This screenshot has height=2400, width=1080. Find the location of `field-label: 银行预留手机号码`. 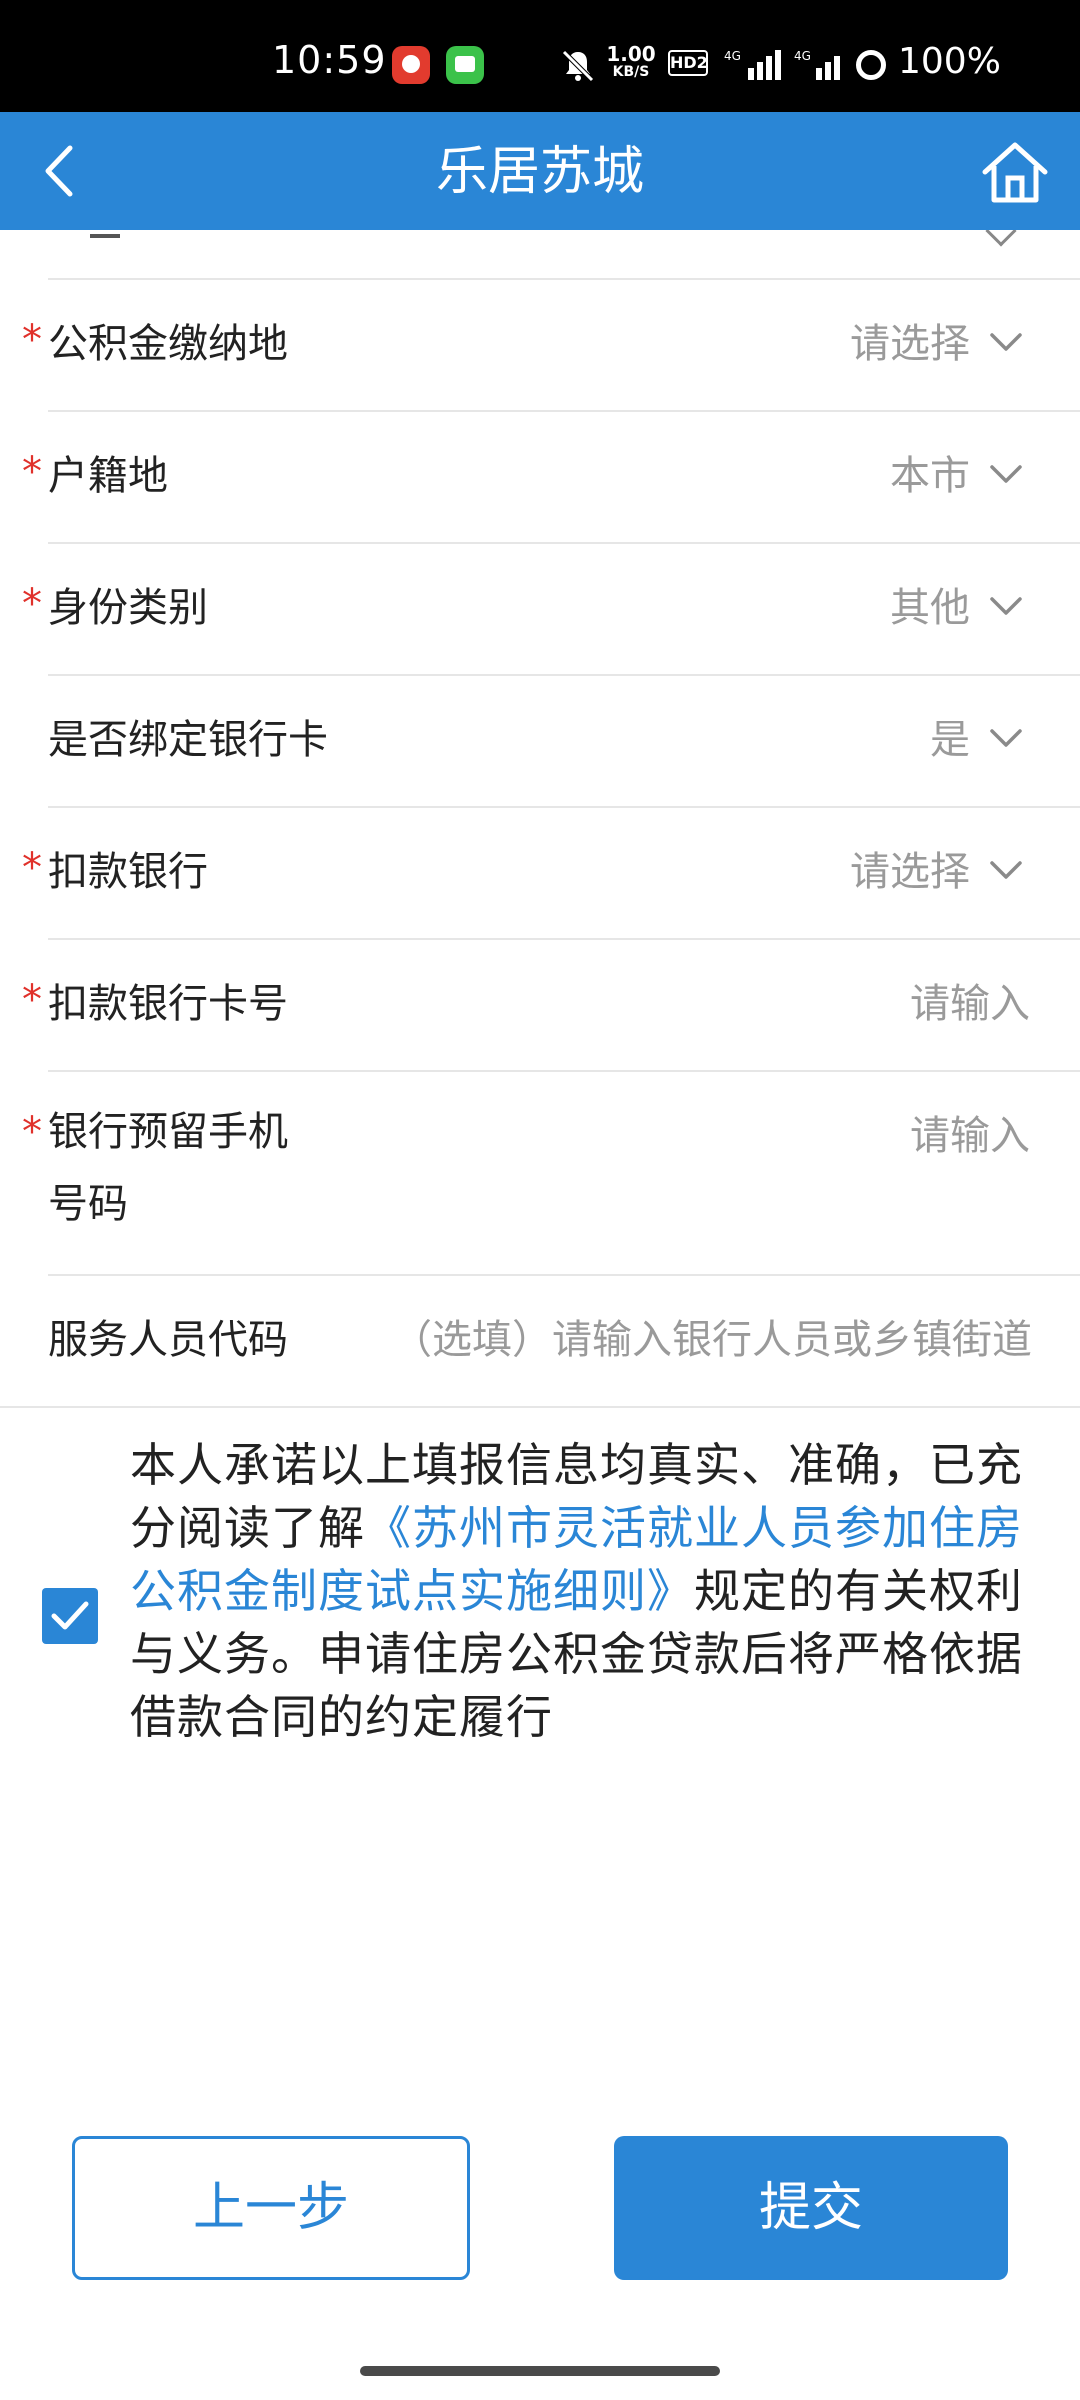

field-label: 银行预留手机号码 is located at coordinates (168, 1168).